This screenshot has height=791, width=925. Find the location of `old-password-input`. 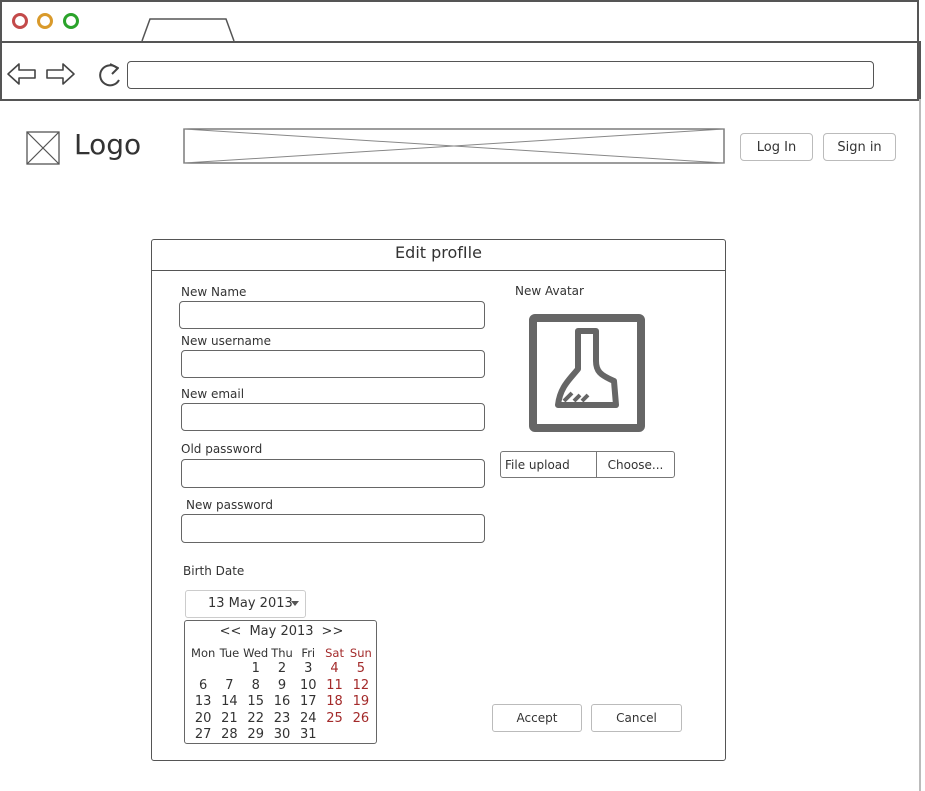

old-password-input is located at coordinates (333, 473).